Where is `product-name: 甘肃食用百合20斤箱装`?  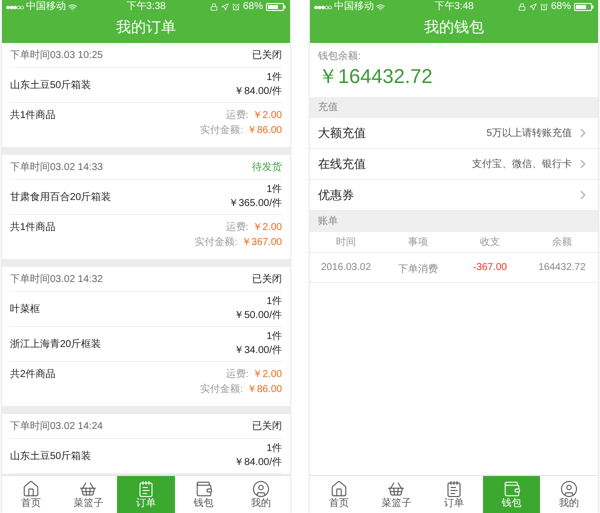
product-name: 甘肃食用百合20斤箱装 is located at coordinates (61, 197).